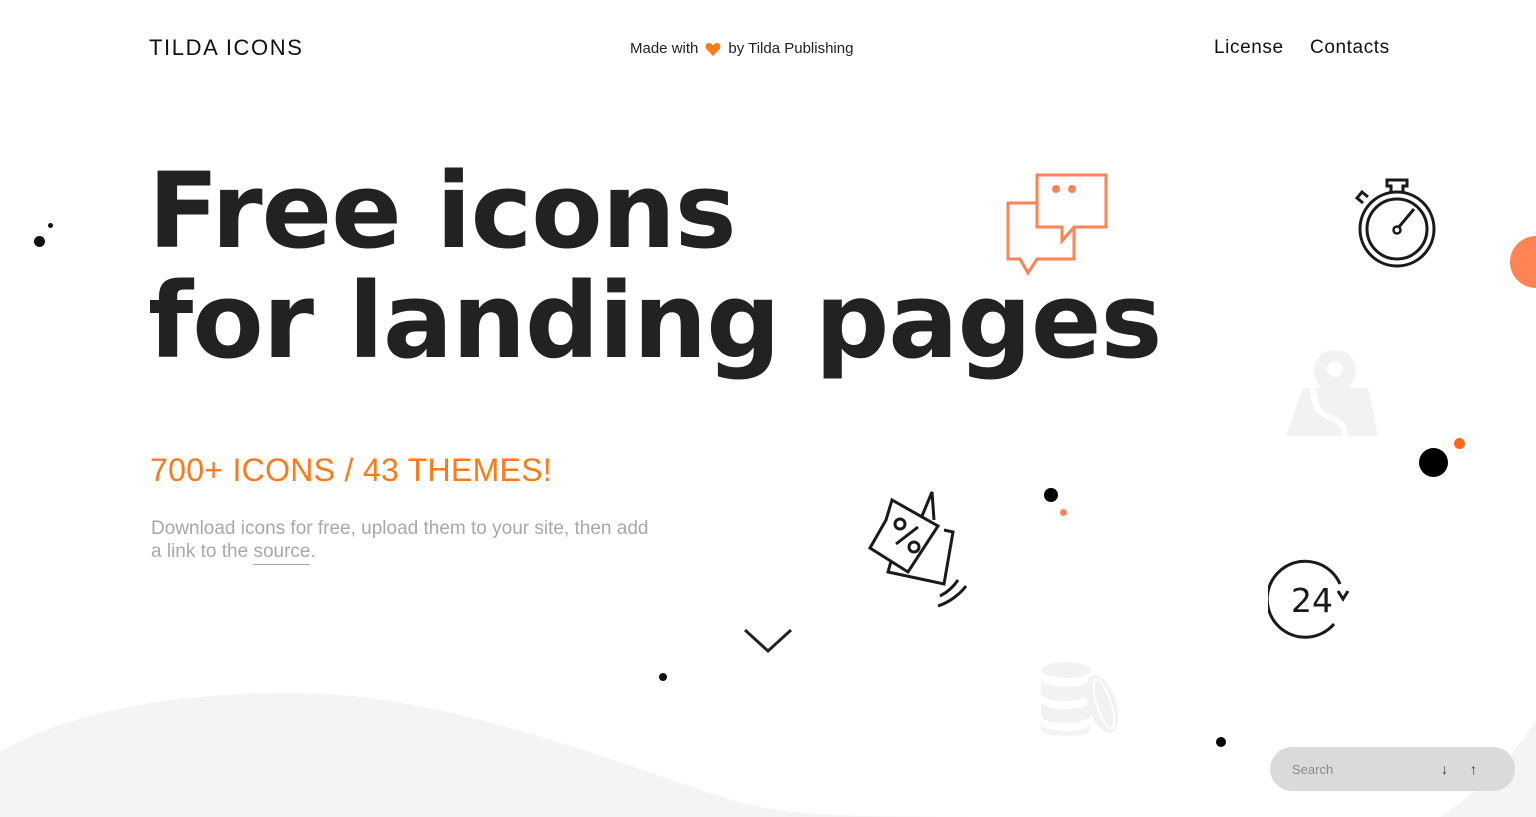 The width and height of the screenshot is (1536, 817). What do you see at coordinates (768, 641) in the screenshot?
I see `scroll-down-chevron-icon` at bounding box center [768, 641].